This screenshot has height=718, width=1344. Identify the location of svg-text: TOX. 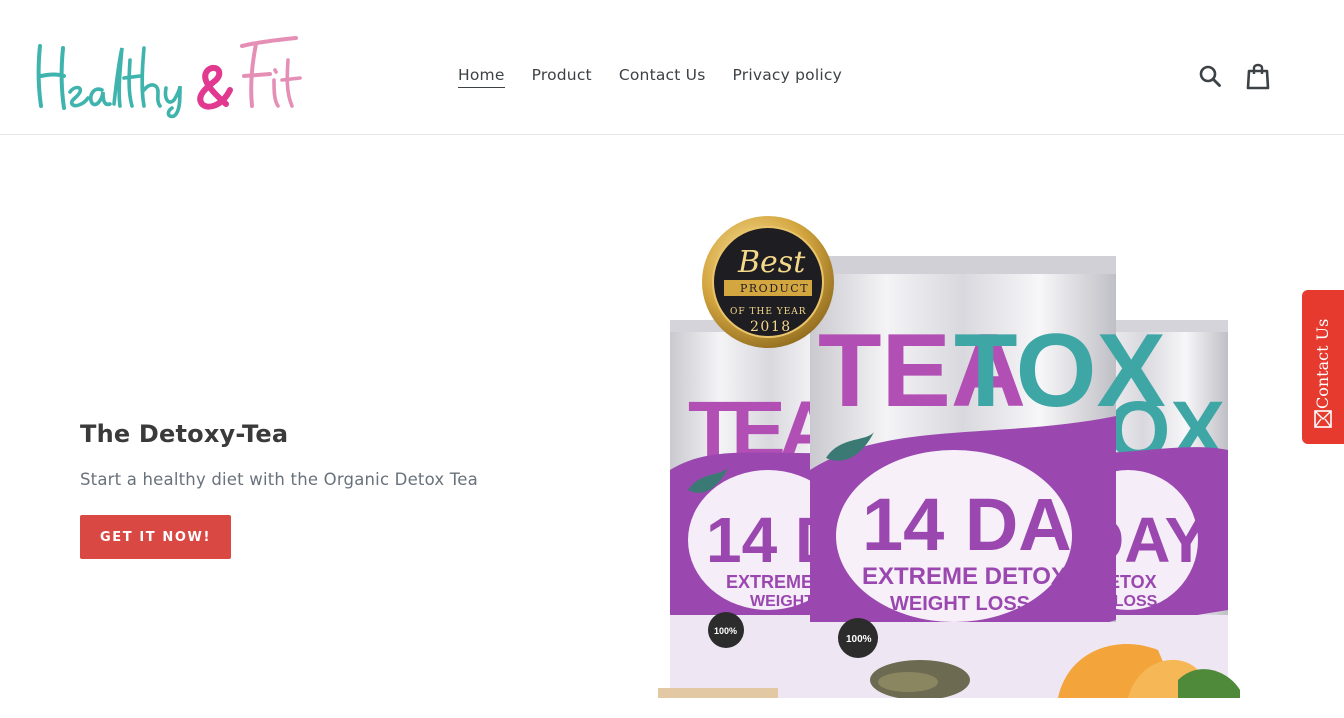
(1060, 371).